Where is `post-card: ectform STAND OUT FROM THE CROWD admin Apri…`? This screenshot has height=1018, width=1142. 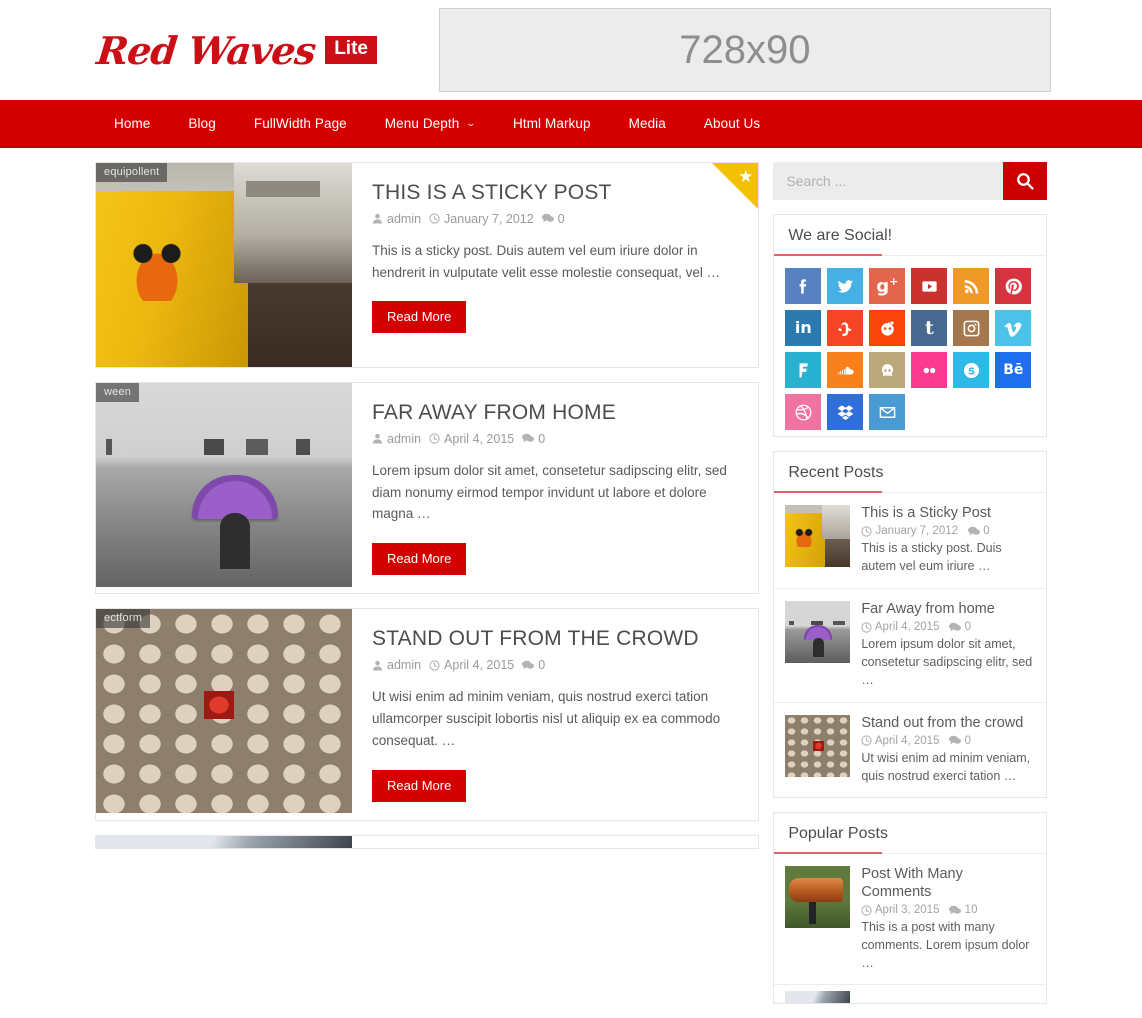
post-card: ectform STAND OUT FROM THE CROWD admin Apri… is located at coordinates (427, 714).